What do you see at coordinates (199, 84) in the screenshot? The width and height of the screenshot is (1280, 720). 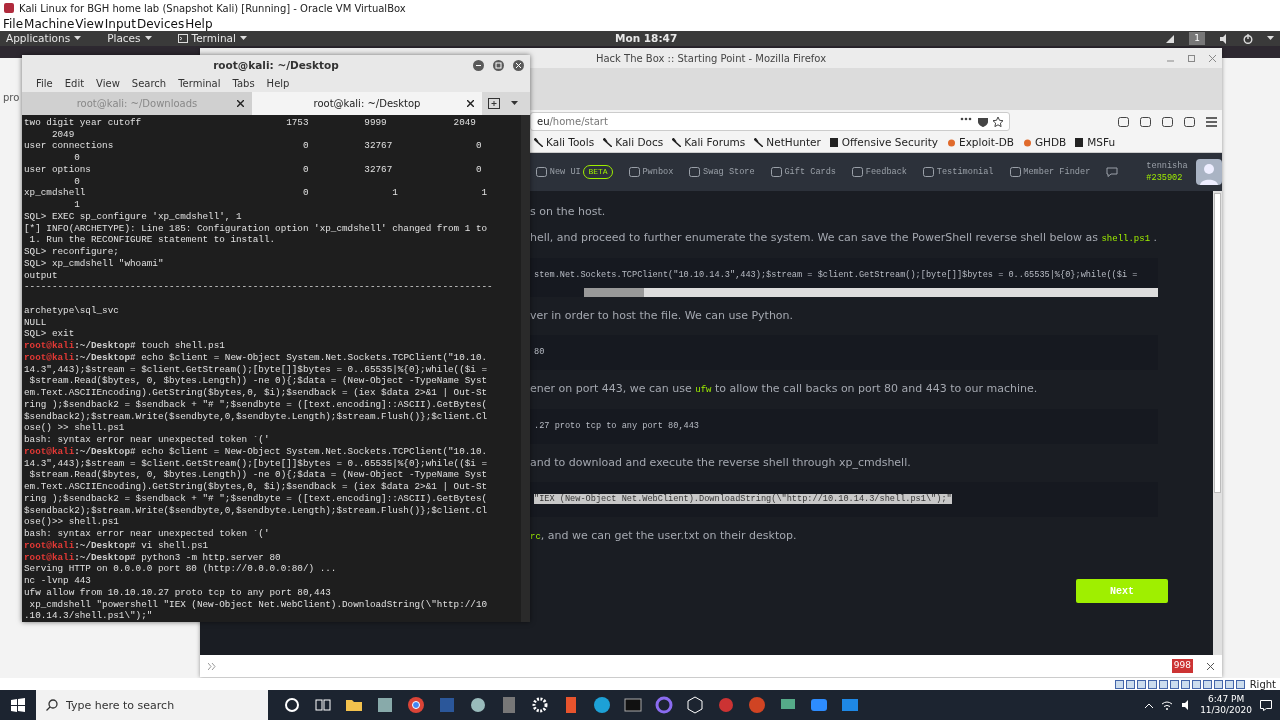 I see `menu-item: Terminal` at bounding box center [199, 84].